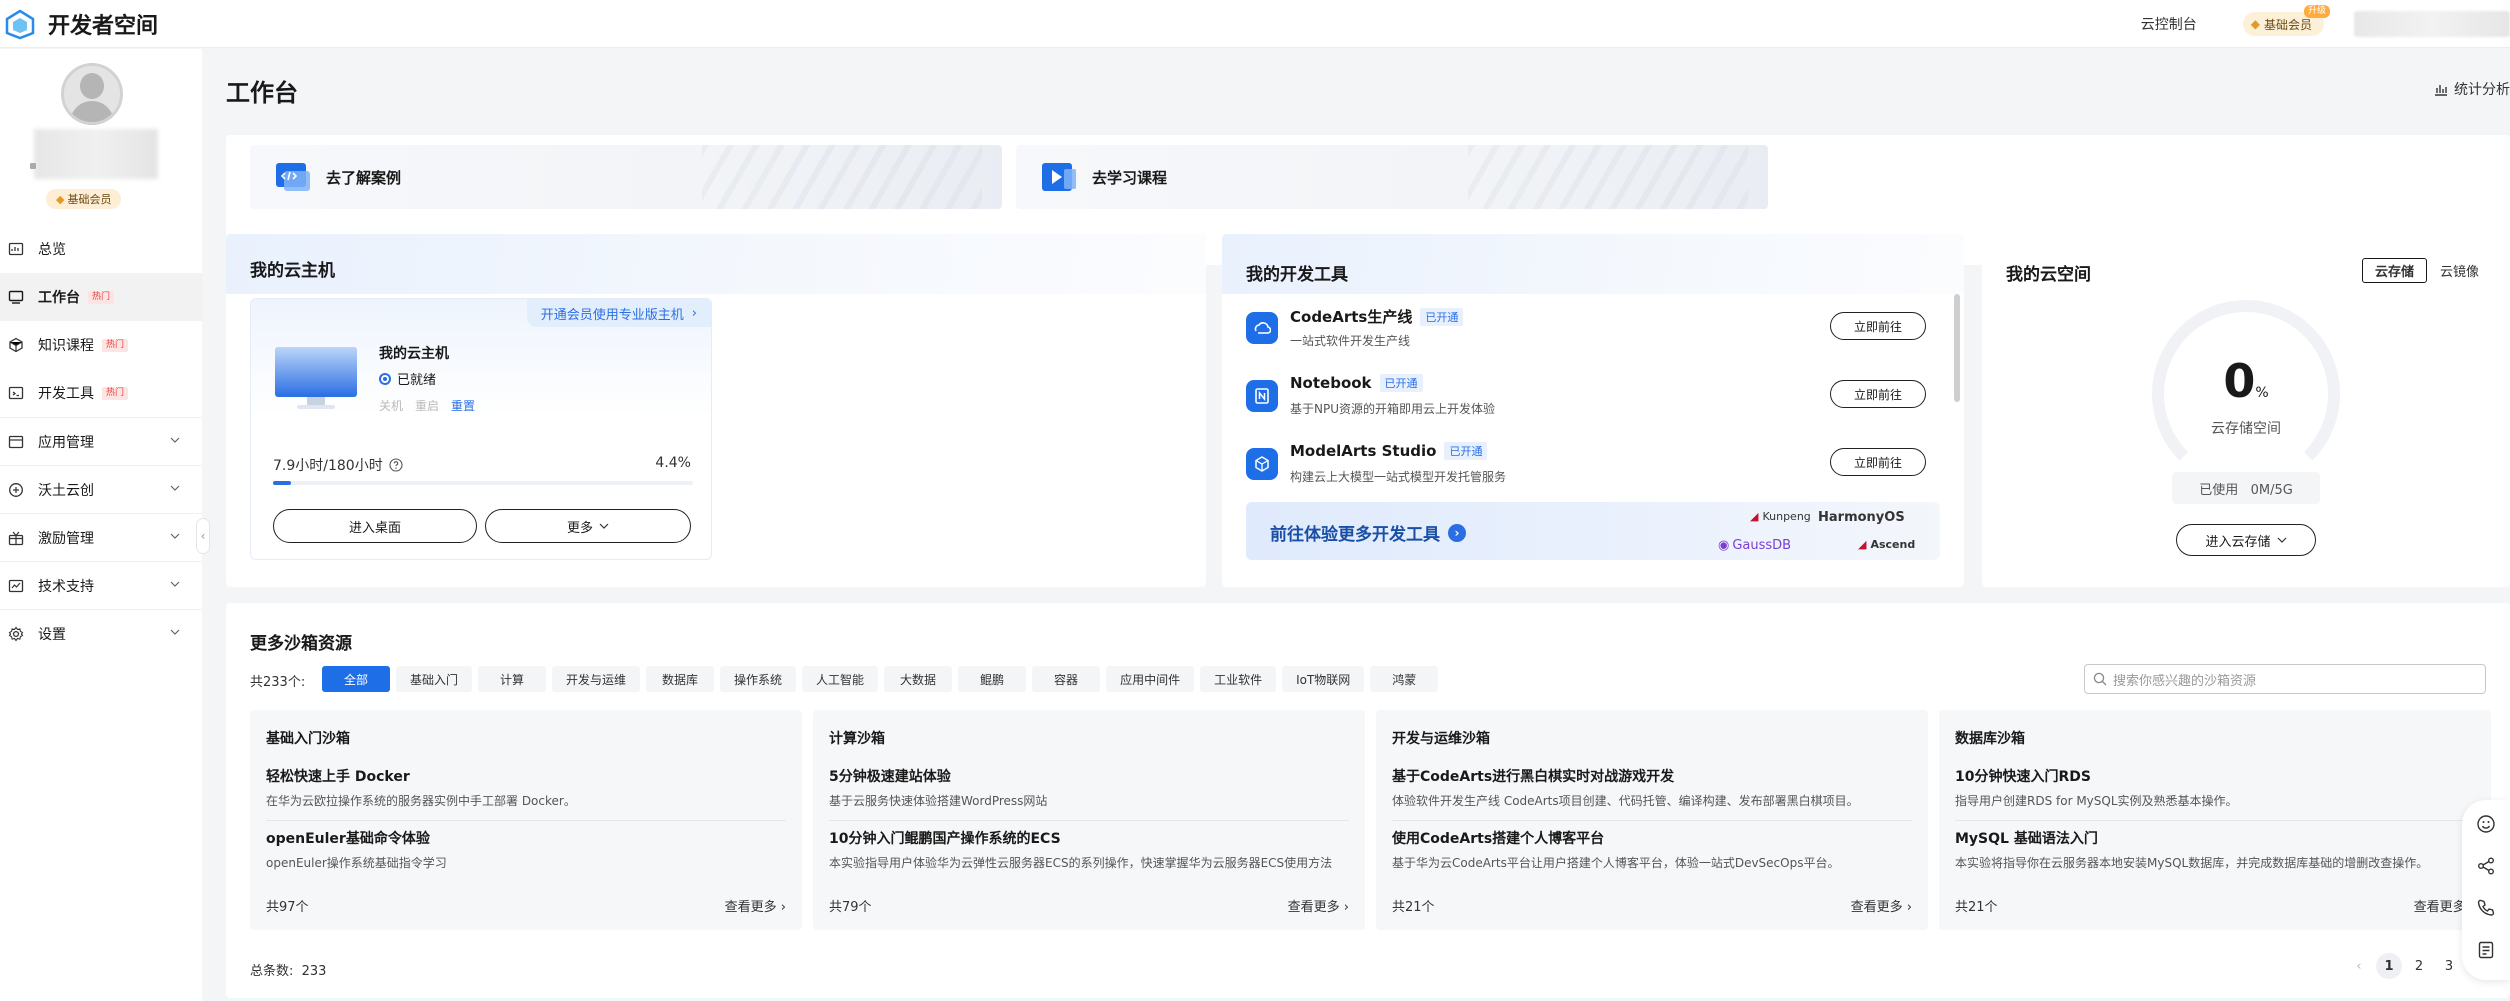  What do you see at coordinates (1591, 330) in the screenshot?
I see `tool-row-codearts: CodeArts生产线 已开通 一站式软件开发生产线 立即前往` at bounding box center [1591, 330].